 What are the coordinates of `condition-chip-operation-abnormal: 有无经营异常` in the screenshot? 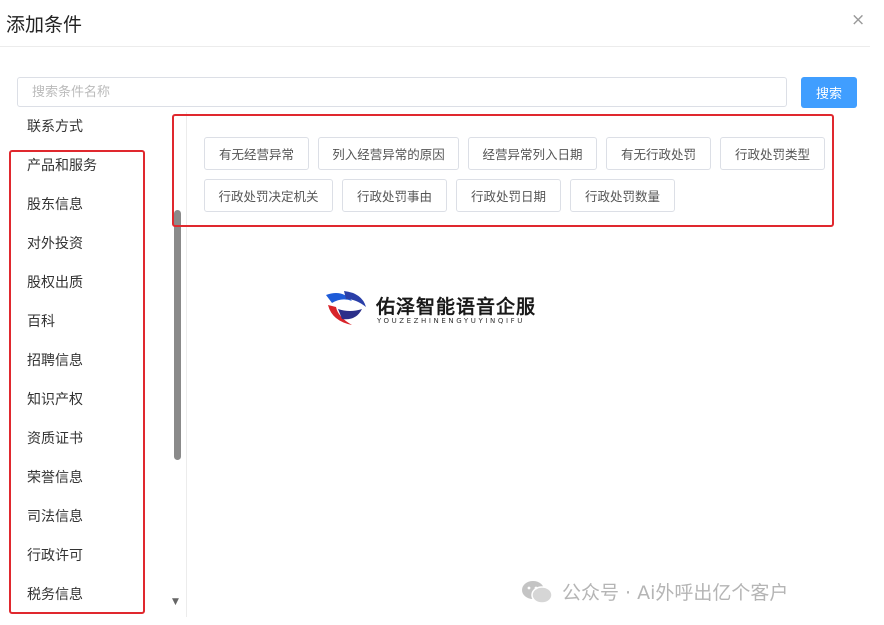 It's located at (256, 153).